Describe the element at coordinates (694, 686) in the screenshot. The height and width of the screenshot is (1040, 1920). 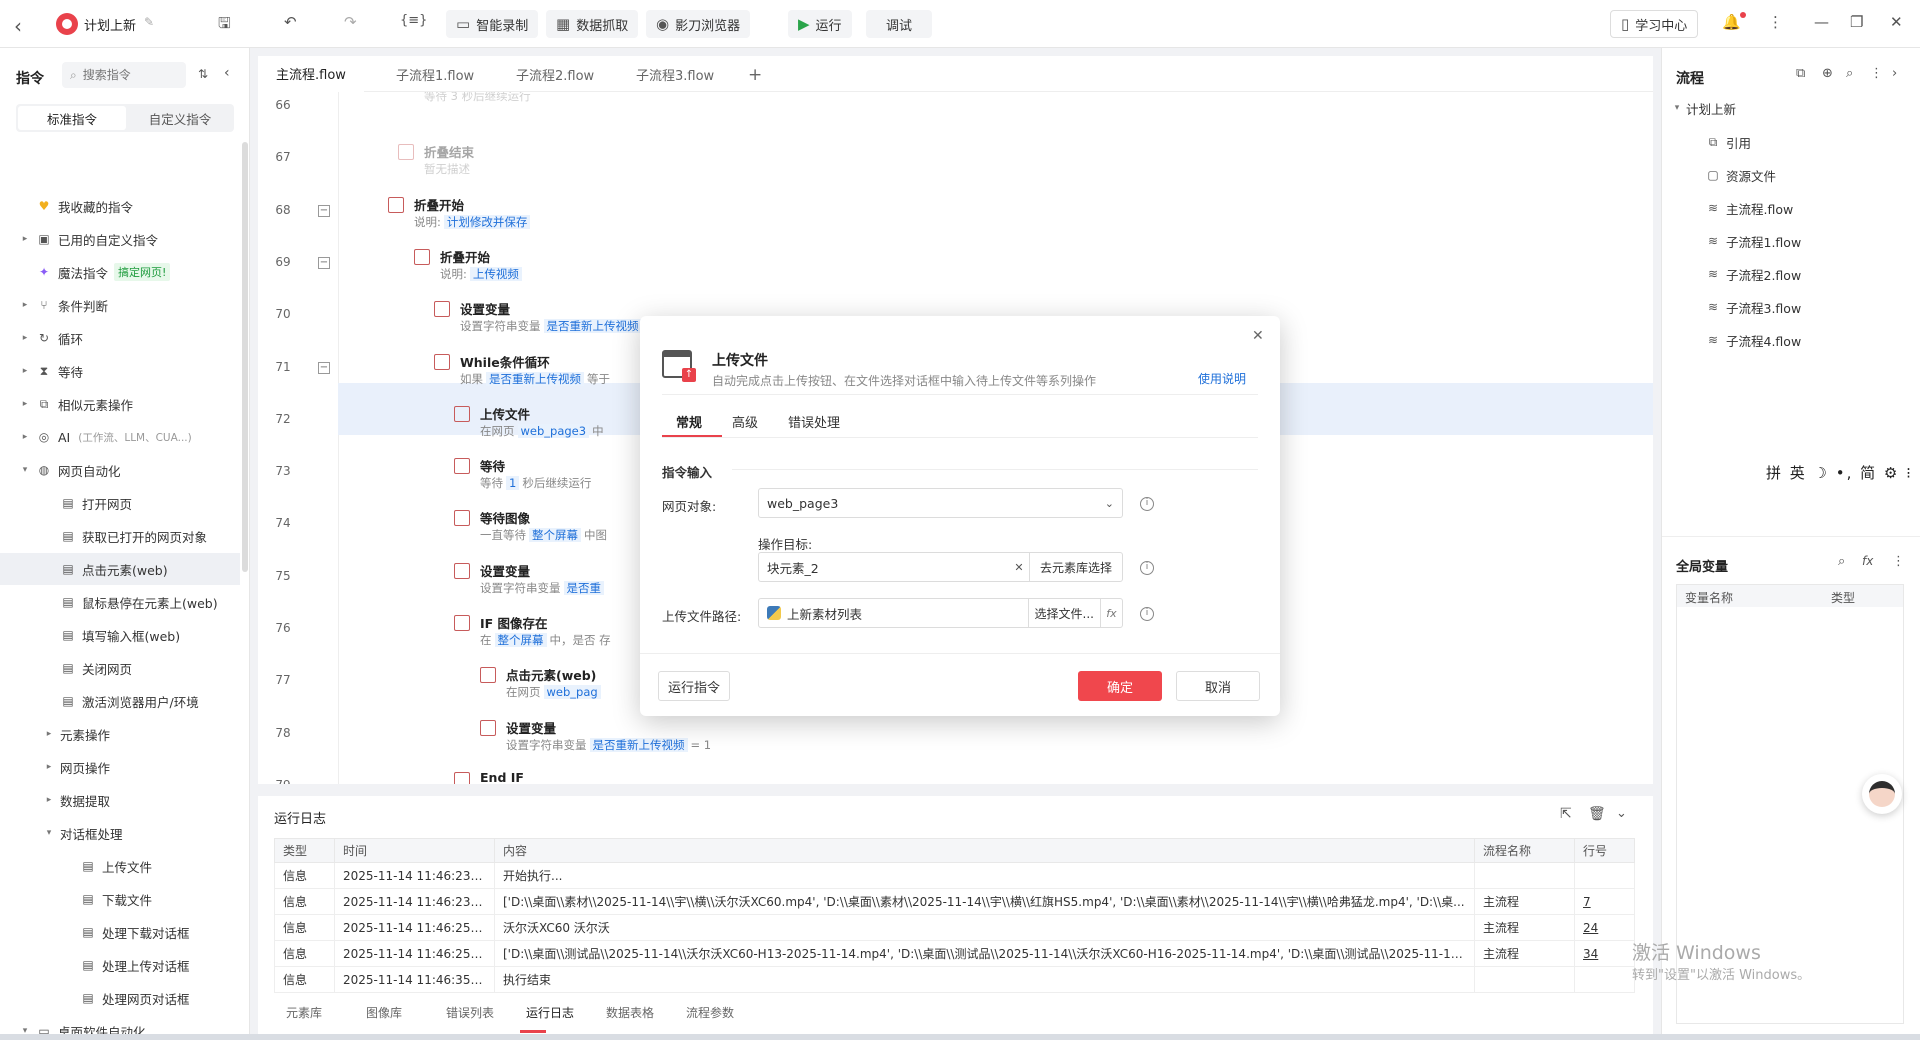
I see `run-command-button: 运行指令` at that location.